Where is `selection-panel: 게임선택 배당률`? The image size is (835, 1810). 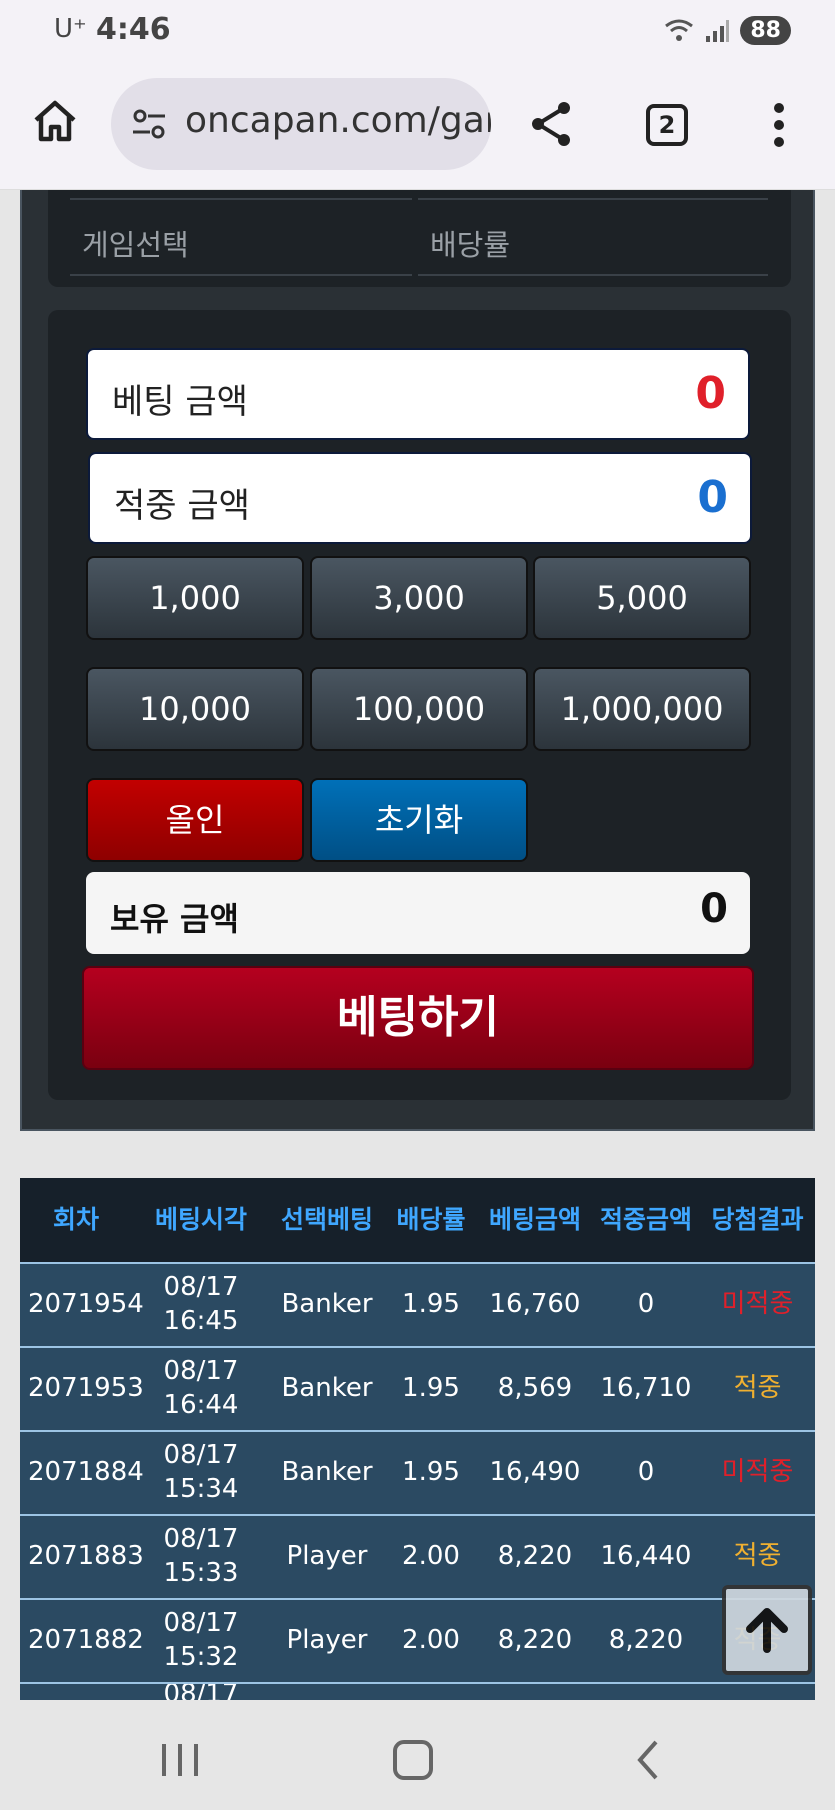 selection-panel: 게임선택 배당률 is located at coordinates (419, 238).